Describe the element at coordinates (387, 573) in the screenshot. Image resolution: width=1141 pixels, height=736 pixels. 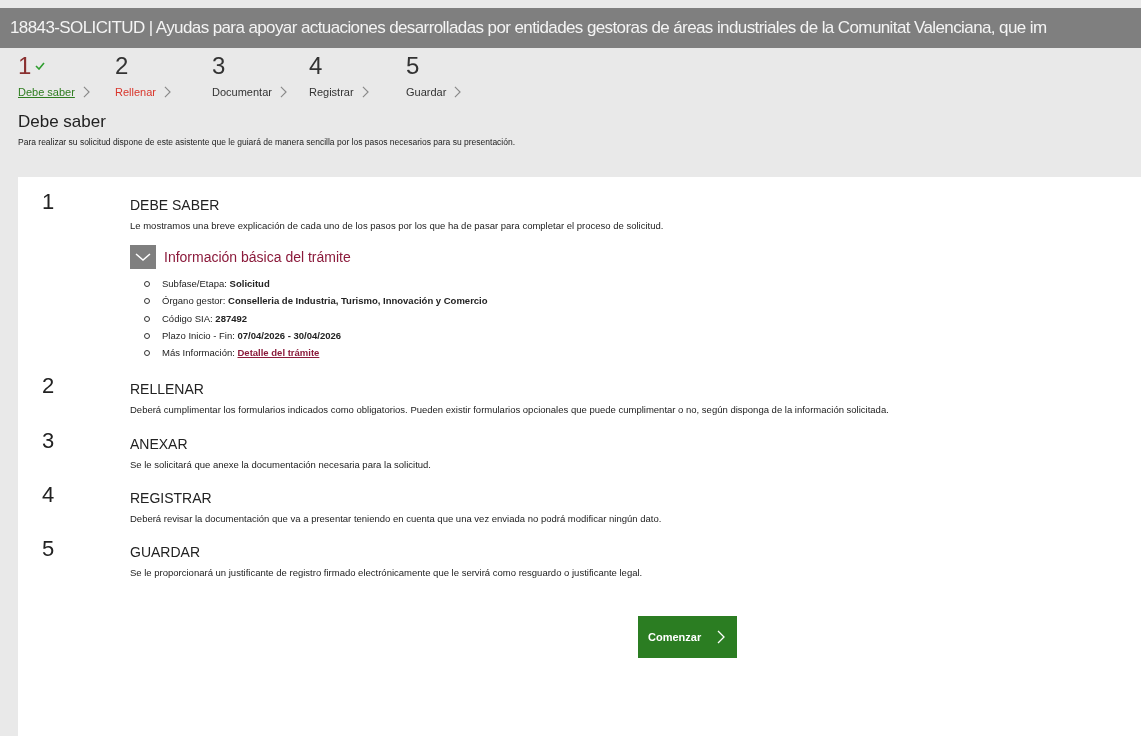
I see `section-description: Se le proporcionará un justificante de registro firmado electrónicamente que le servirá como resguardo o justificante legal.` at that location.